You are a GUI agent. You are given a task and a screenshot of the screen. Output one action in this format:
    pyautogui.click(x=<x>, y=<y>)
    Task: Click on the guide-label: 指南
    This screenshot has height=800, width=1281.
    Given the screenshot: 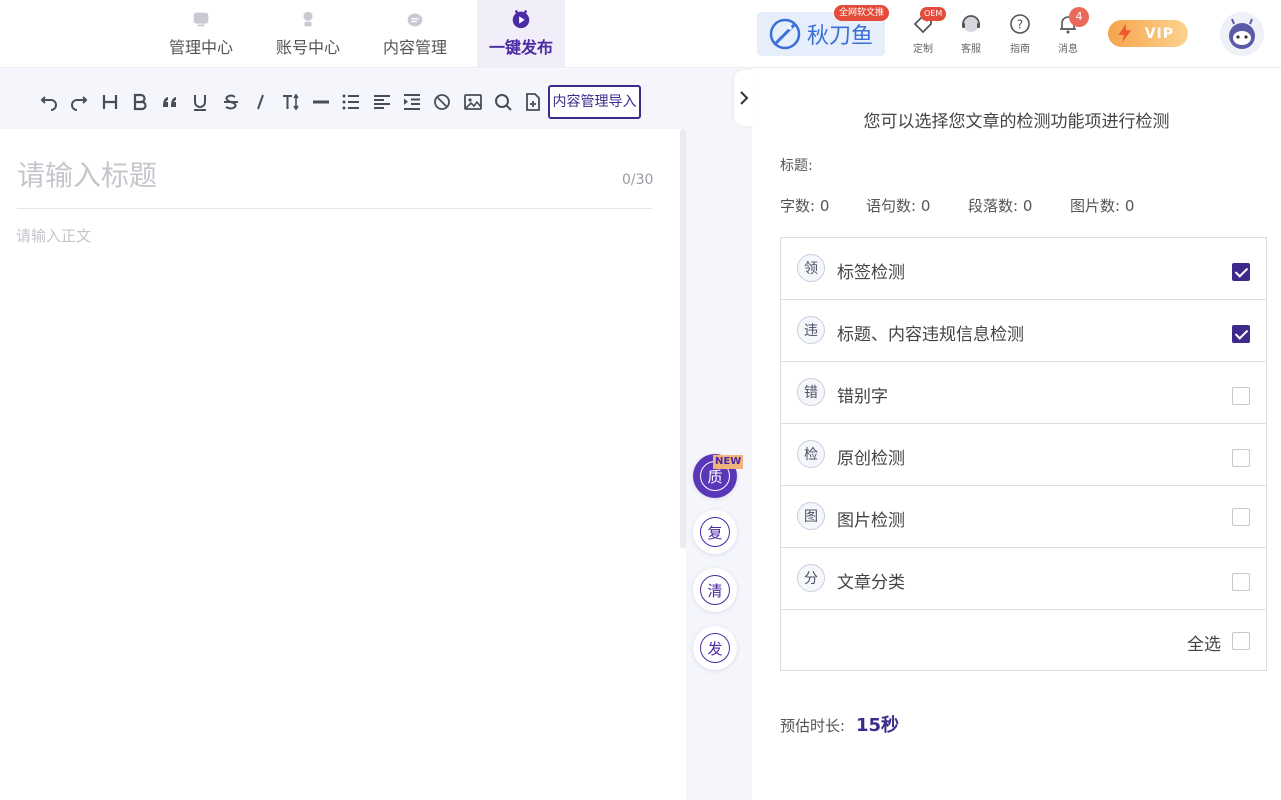 What is the action you would take?
    pyautogui.click(x=1020, y=49)
    